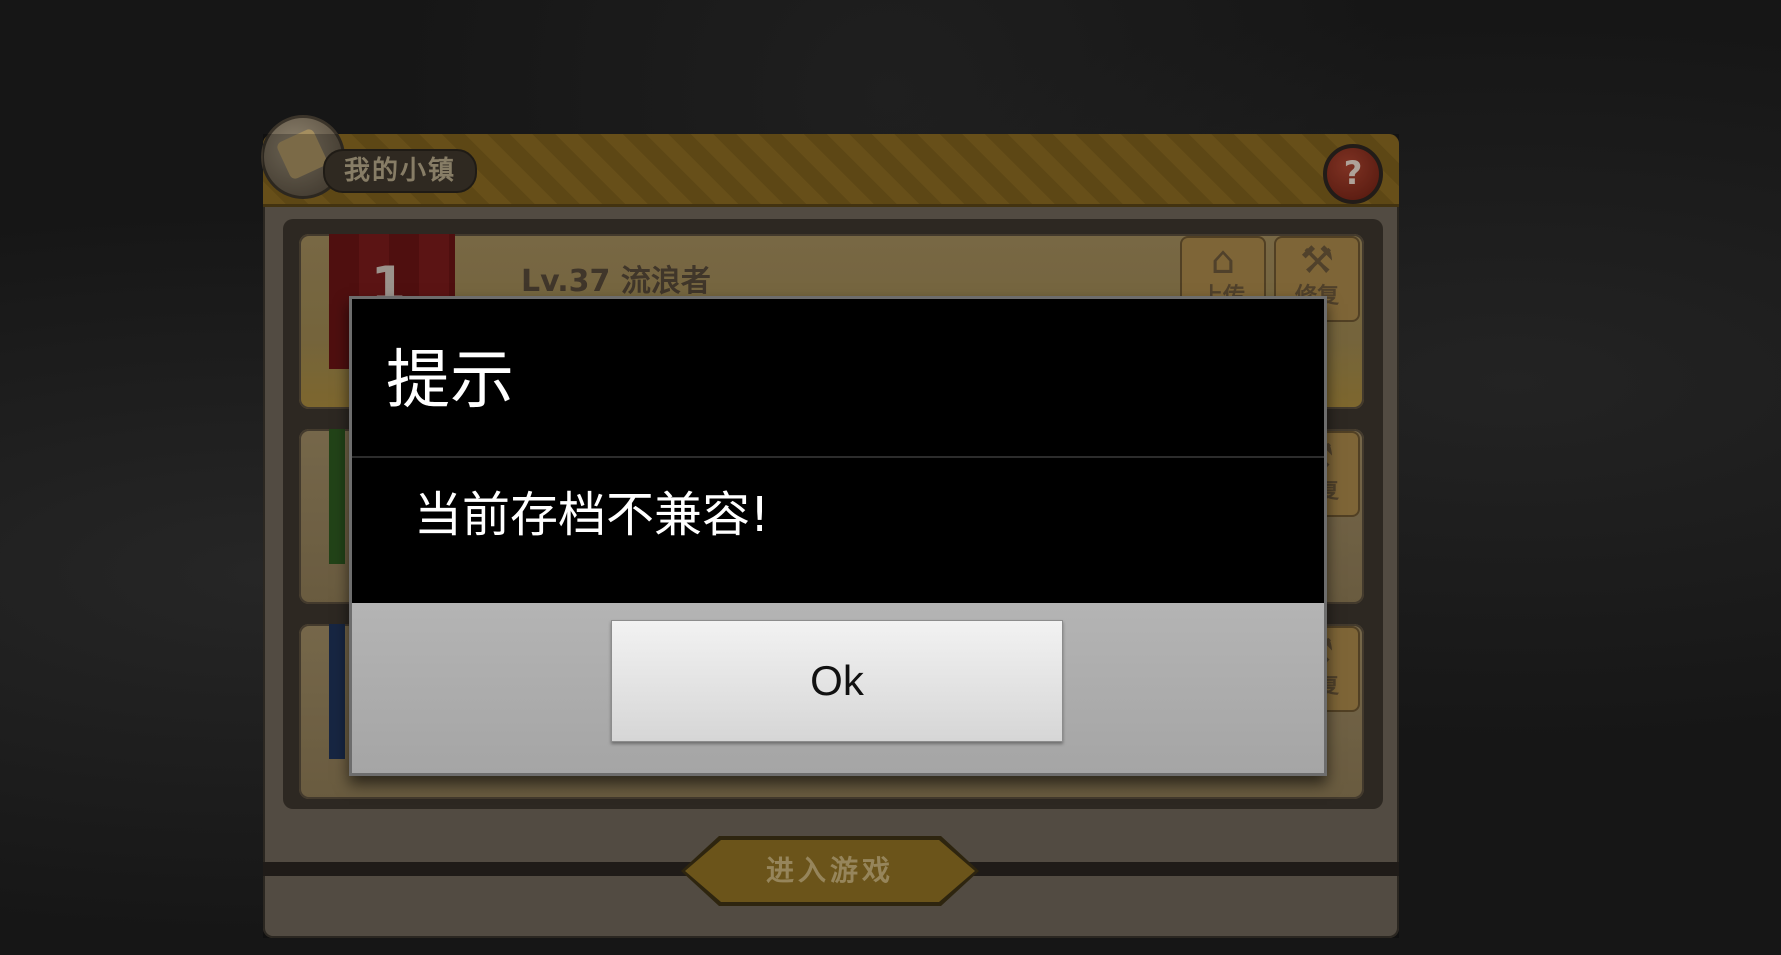  Describe the element at coordinates (837, 681) in the screenshot. I see `ok-button: Ok` at that location.